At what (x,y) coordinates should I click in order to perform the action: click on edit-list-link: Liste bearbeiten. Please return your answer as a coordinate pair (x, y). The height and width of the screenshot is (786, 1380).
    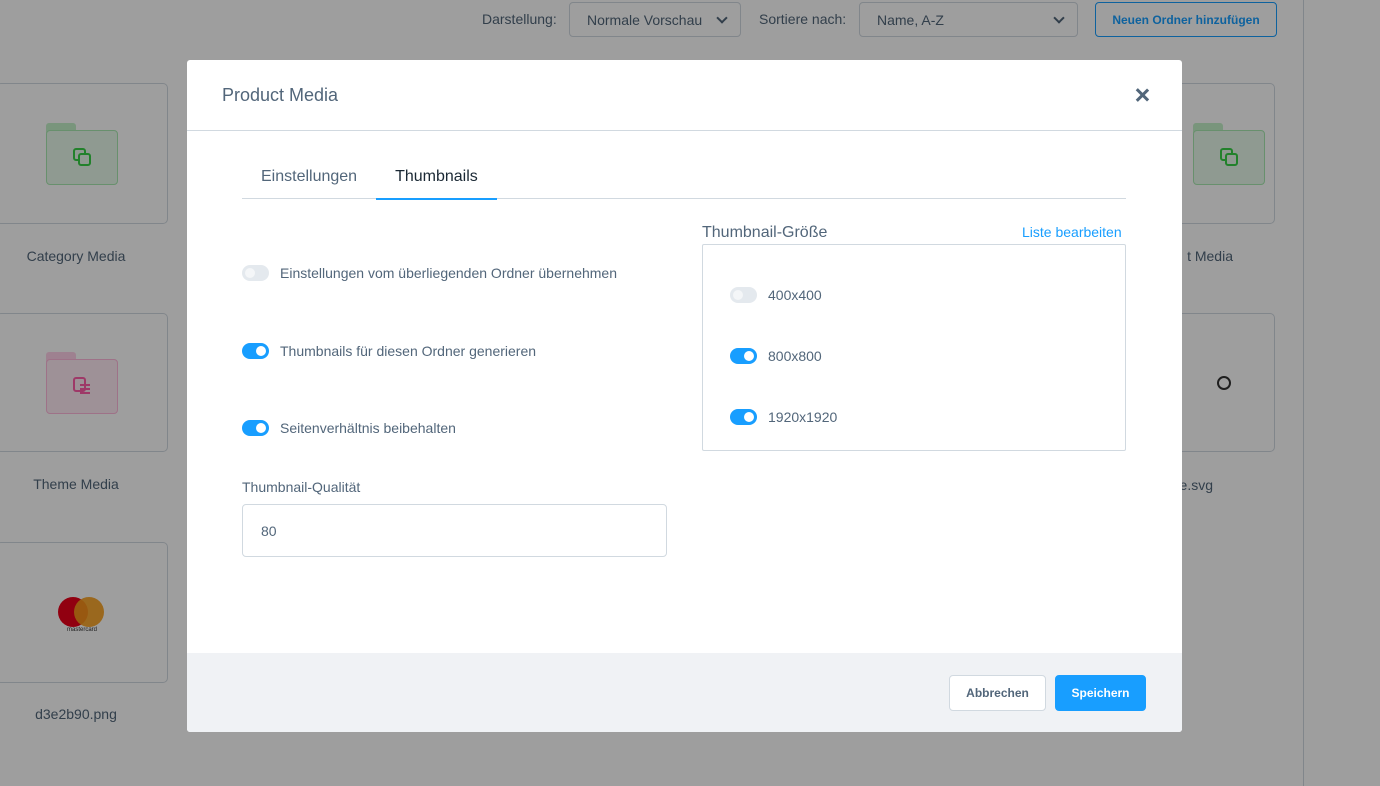
    Looking at the image, I should click on (1072, 232).